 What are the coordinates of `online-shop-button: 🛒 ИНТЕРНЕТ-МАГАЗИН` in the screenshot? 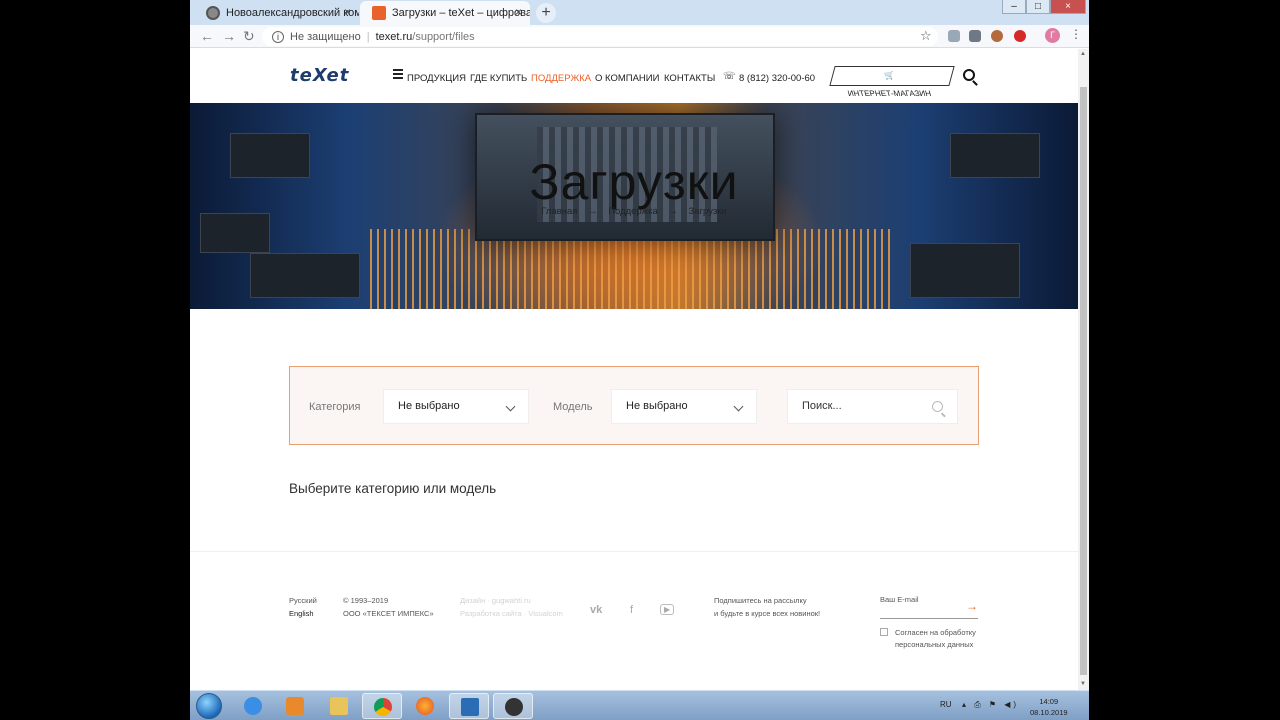 It's located at (892, 82).